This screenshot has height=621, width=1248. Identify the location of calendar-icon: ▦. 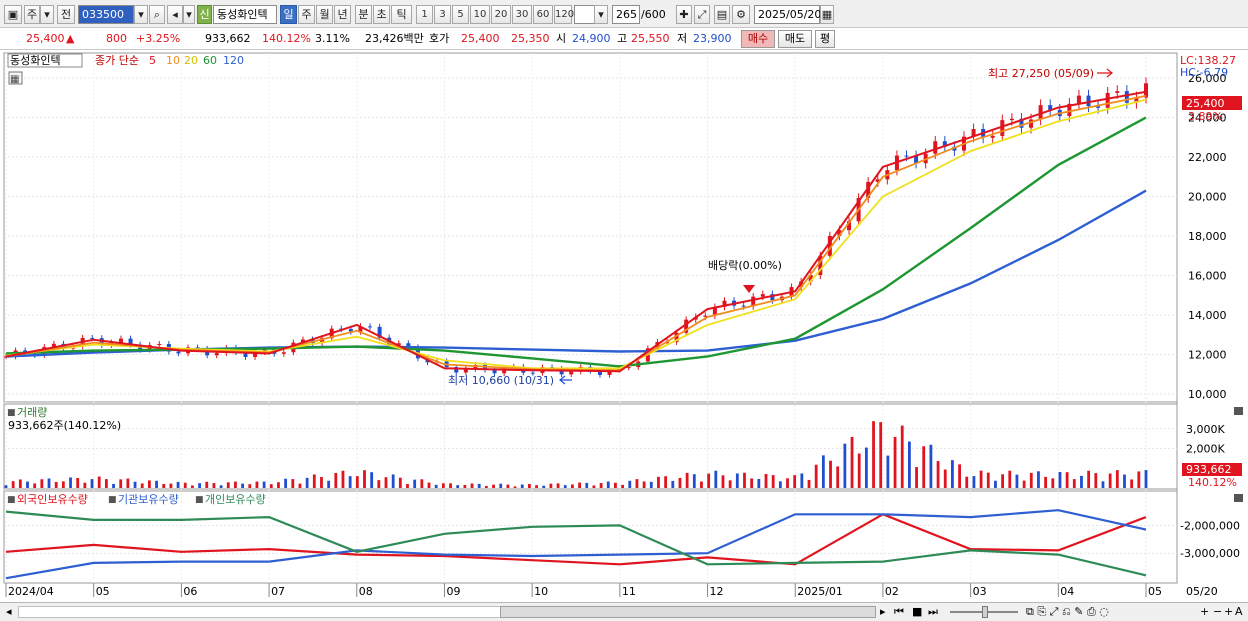
(827, 14).